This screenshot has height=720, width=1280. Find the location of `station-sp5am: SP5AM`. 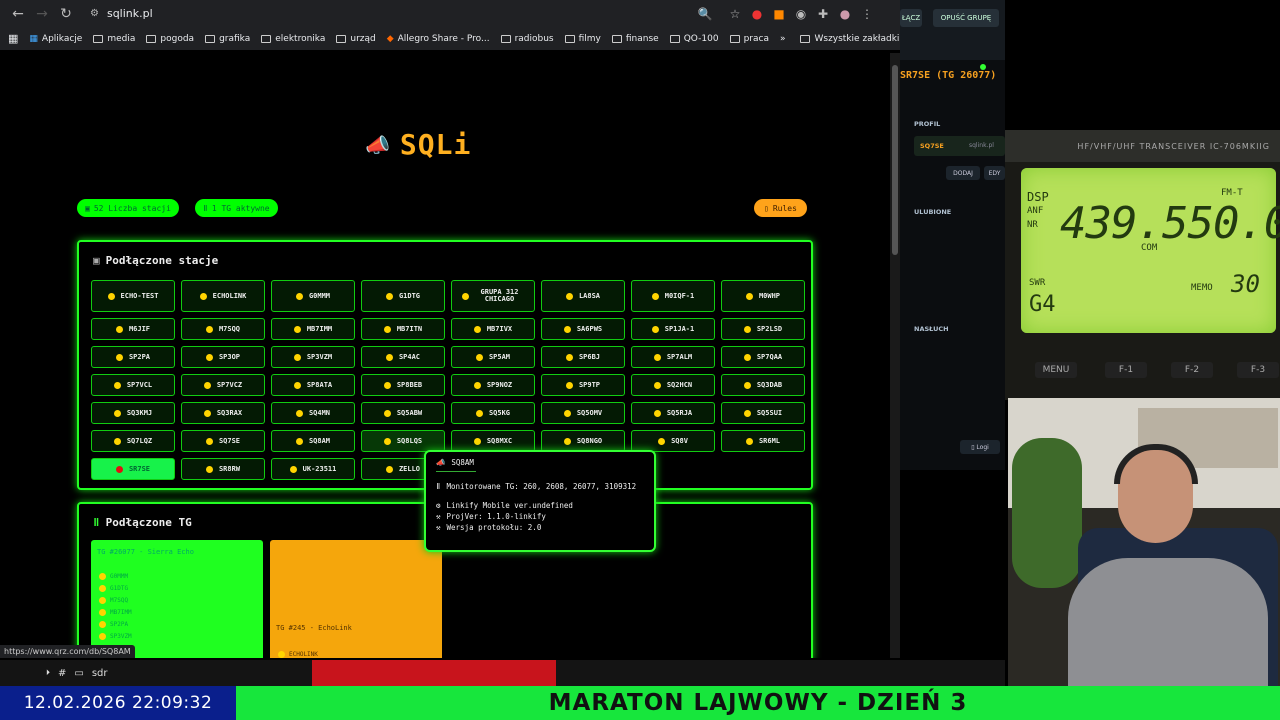

station-sp5am: SP5AM is located at coordinates (493, 357).